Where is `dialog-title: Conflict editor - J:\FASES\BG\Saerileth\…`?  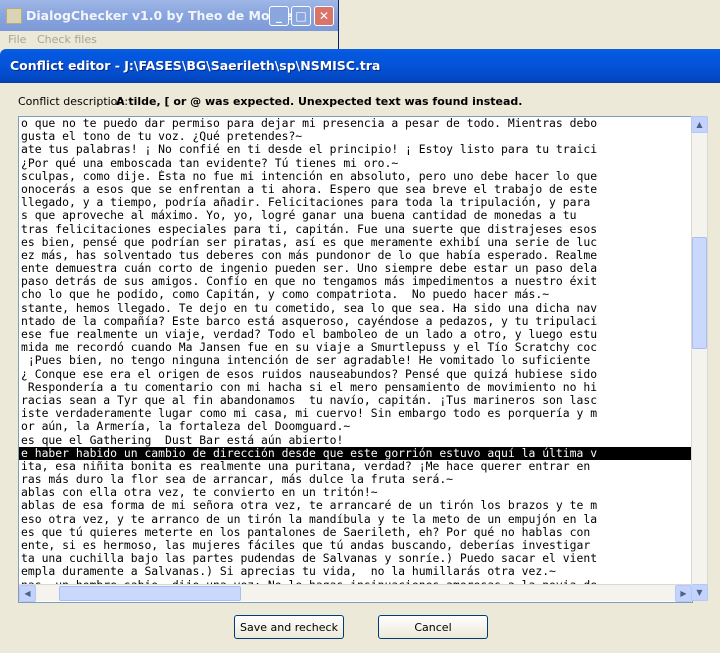 dialog-title: Conflict editor - J:\FASES\BG\Saerileth\… is located at coordinates (195, 65).